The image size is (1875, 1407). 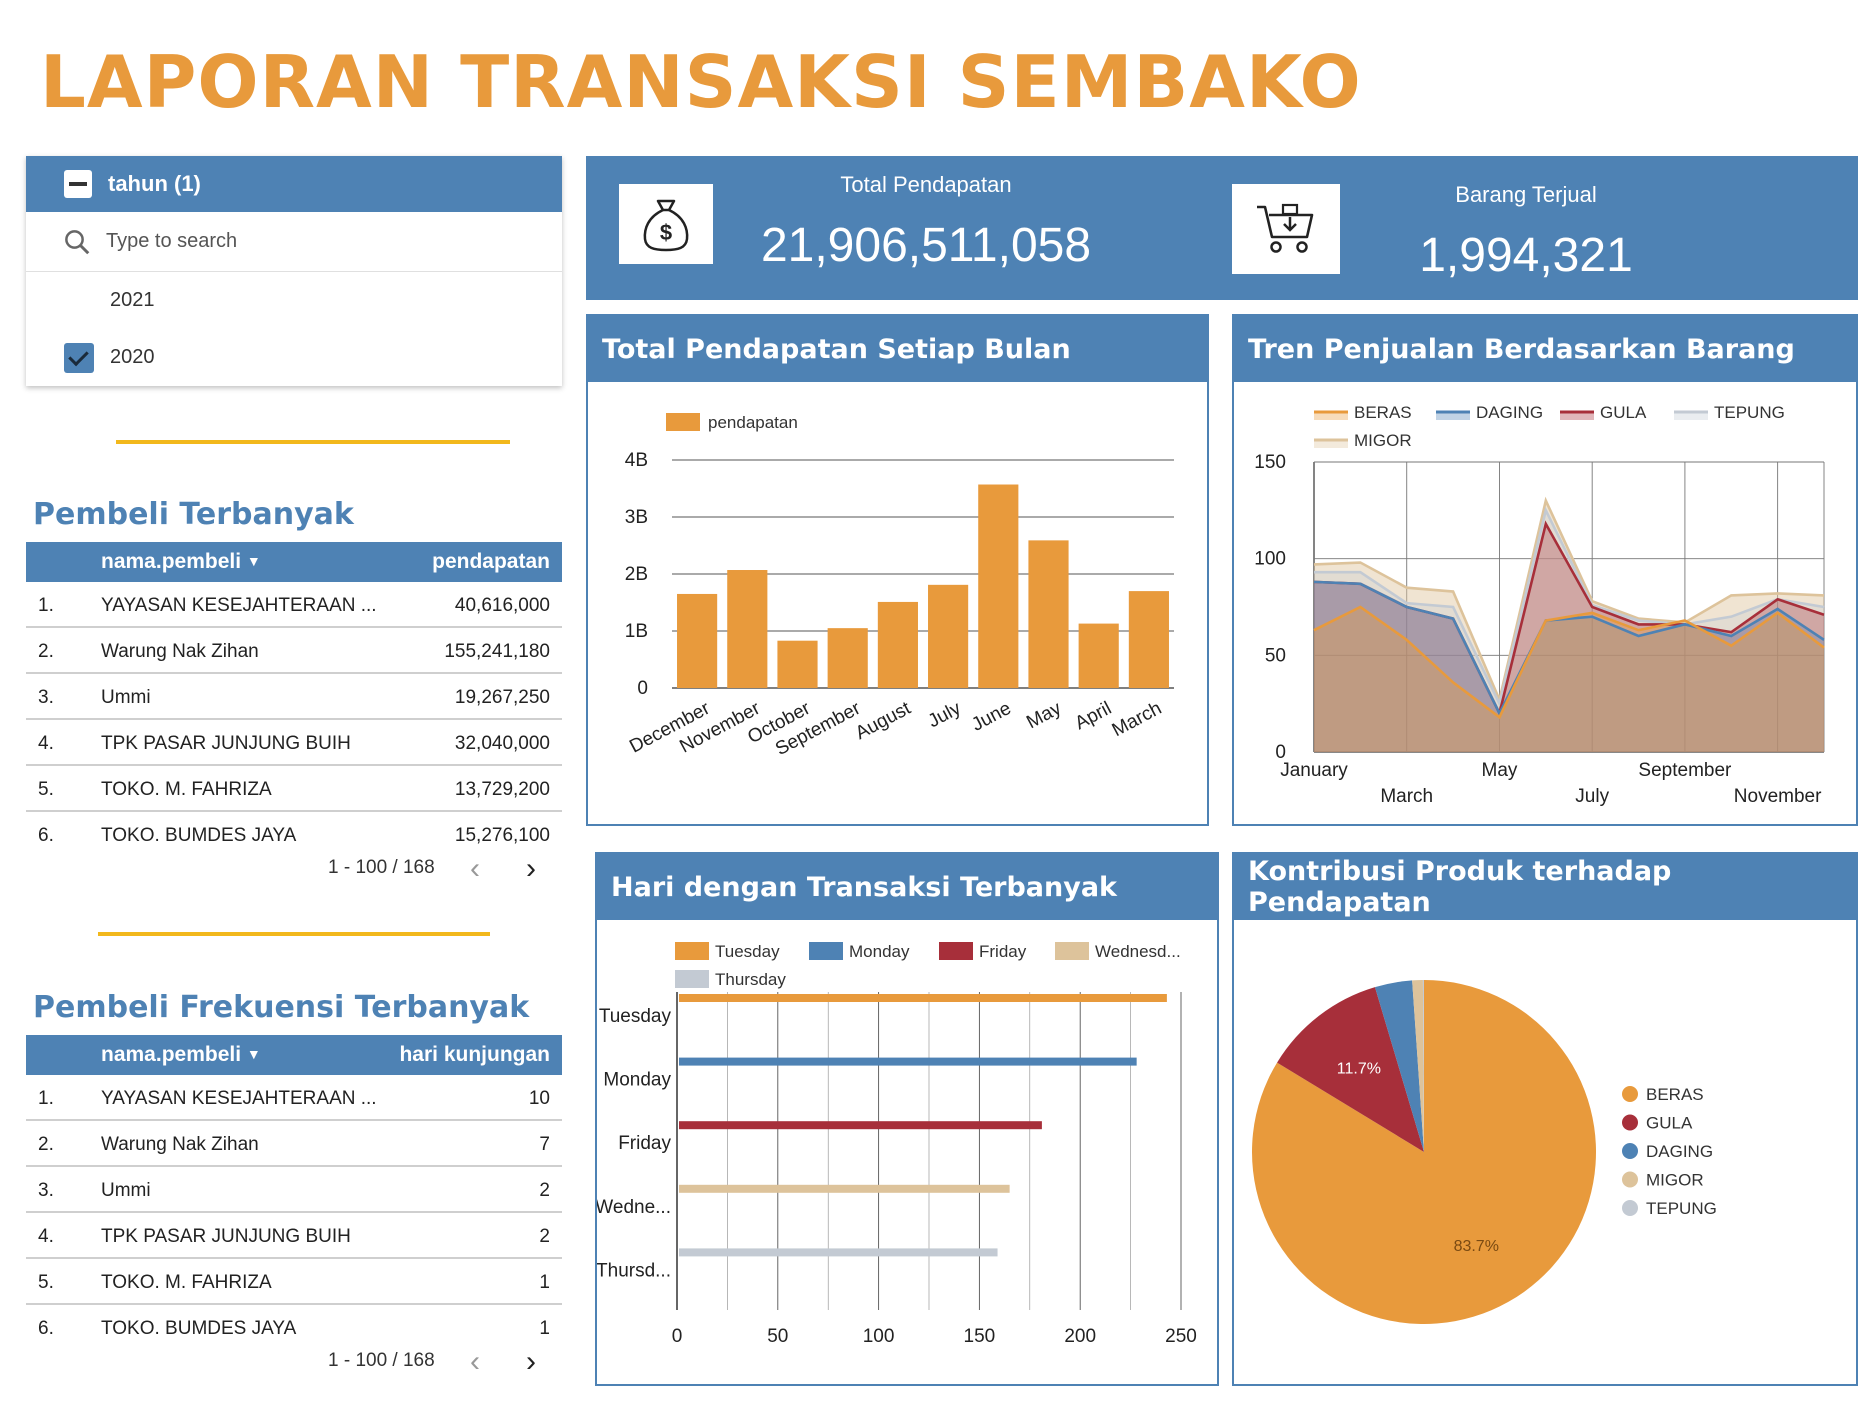 I want to click on table-row: 1. YAYASAN KESEJAHTERAAN ... 40,616,000, so click(x=294, y=605).